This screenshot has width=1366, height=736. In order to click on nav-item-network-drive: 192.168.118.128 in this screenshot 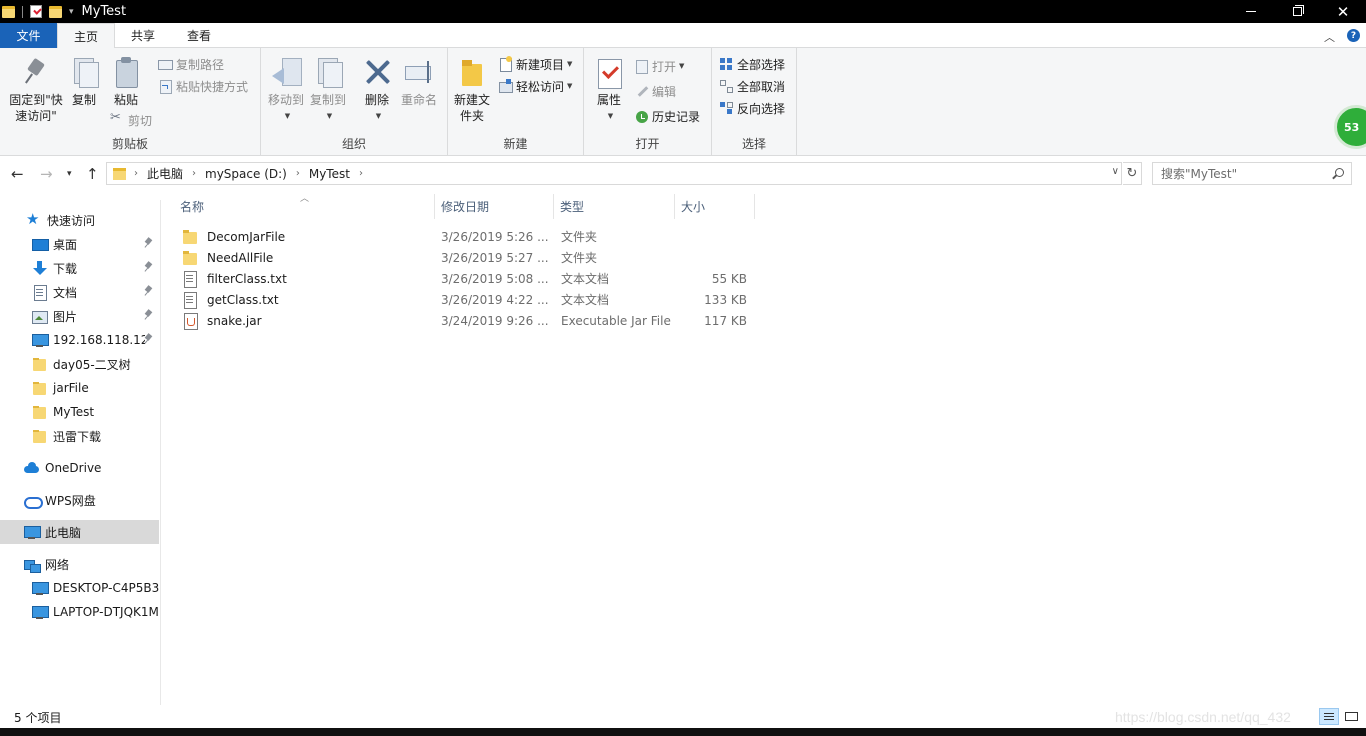, I will do `click(79, 340)`.